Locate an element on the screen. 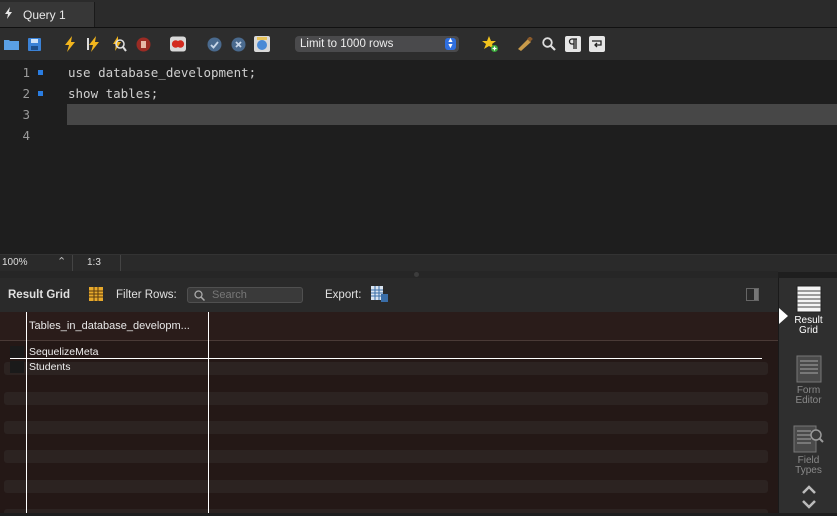  editor-line: 2 show tables; is located at coordinates (418, 93).